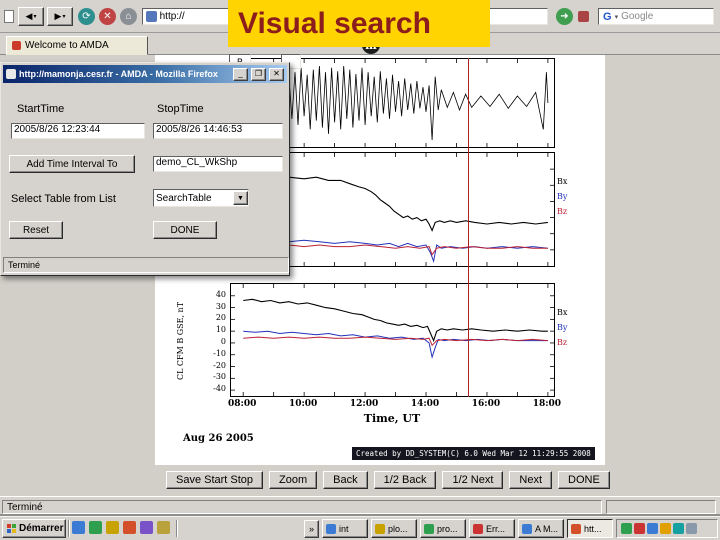  Describe the element at coordinates (180, 109) in the screenshot. I see `stop-time-label: StopTime` at that location.